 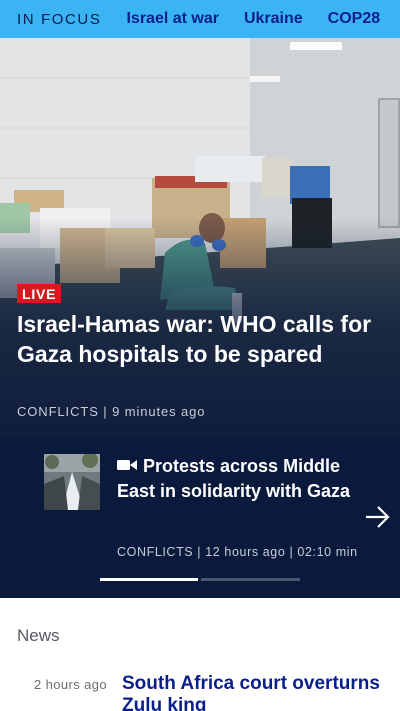 What do you see at coordinates (237, 552) in the screenshot?
I see `video-meta: CONFLICTS | 12 hours ago | 02:10 min` at bounding box center [237, 552].